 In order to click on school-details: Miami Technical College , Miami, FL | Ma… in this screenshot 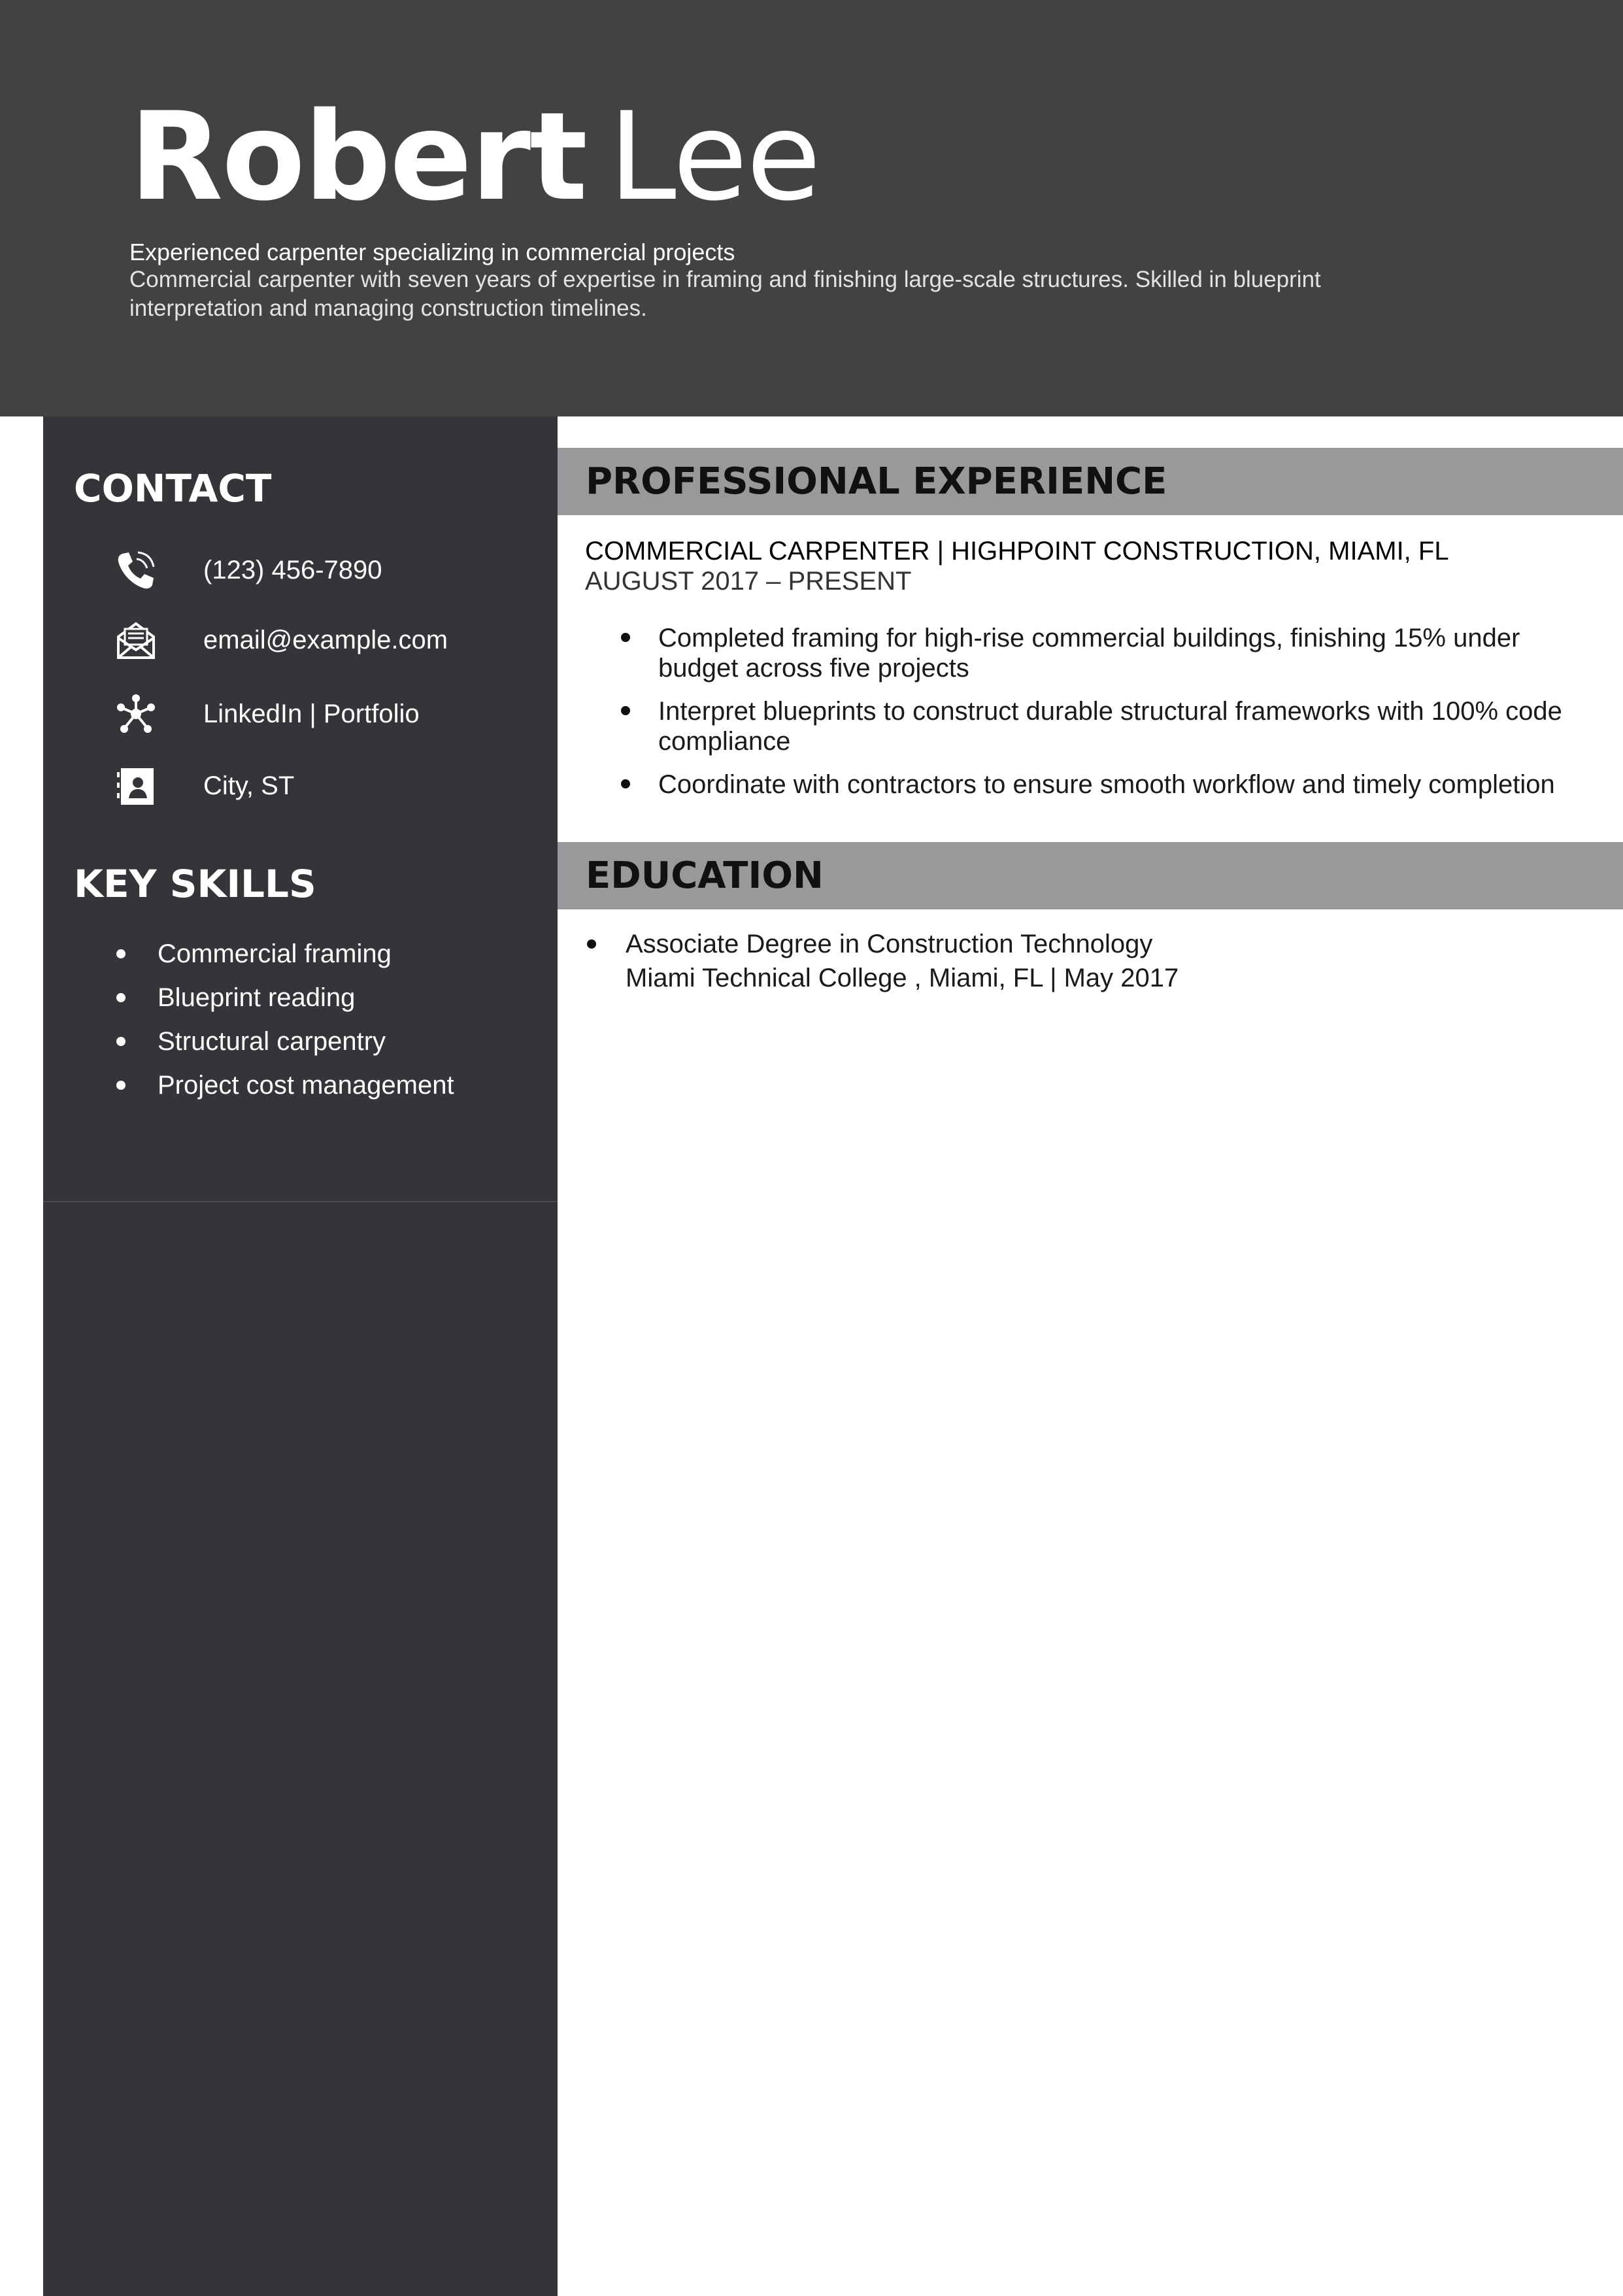, I will do `click(902, 978)`.